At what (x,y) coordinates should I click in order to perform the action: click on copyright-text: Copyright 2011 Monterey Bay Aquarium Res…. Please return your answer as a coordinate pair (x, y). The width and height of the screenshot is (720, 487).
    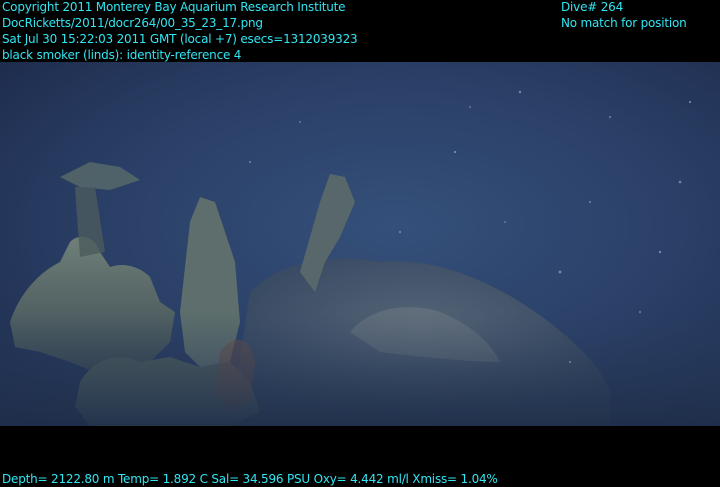
    Looking at the image, I should click on (174, 7).